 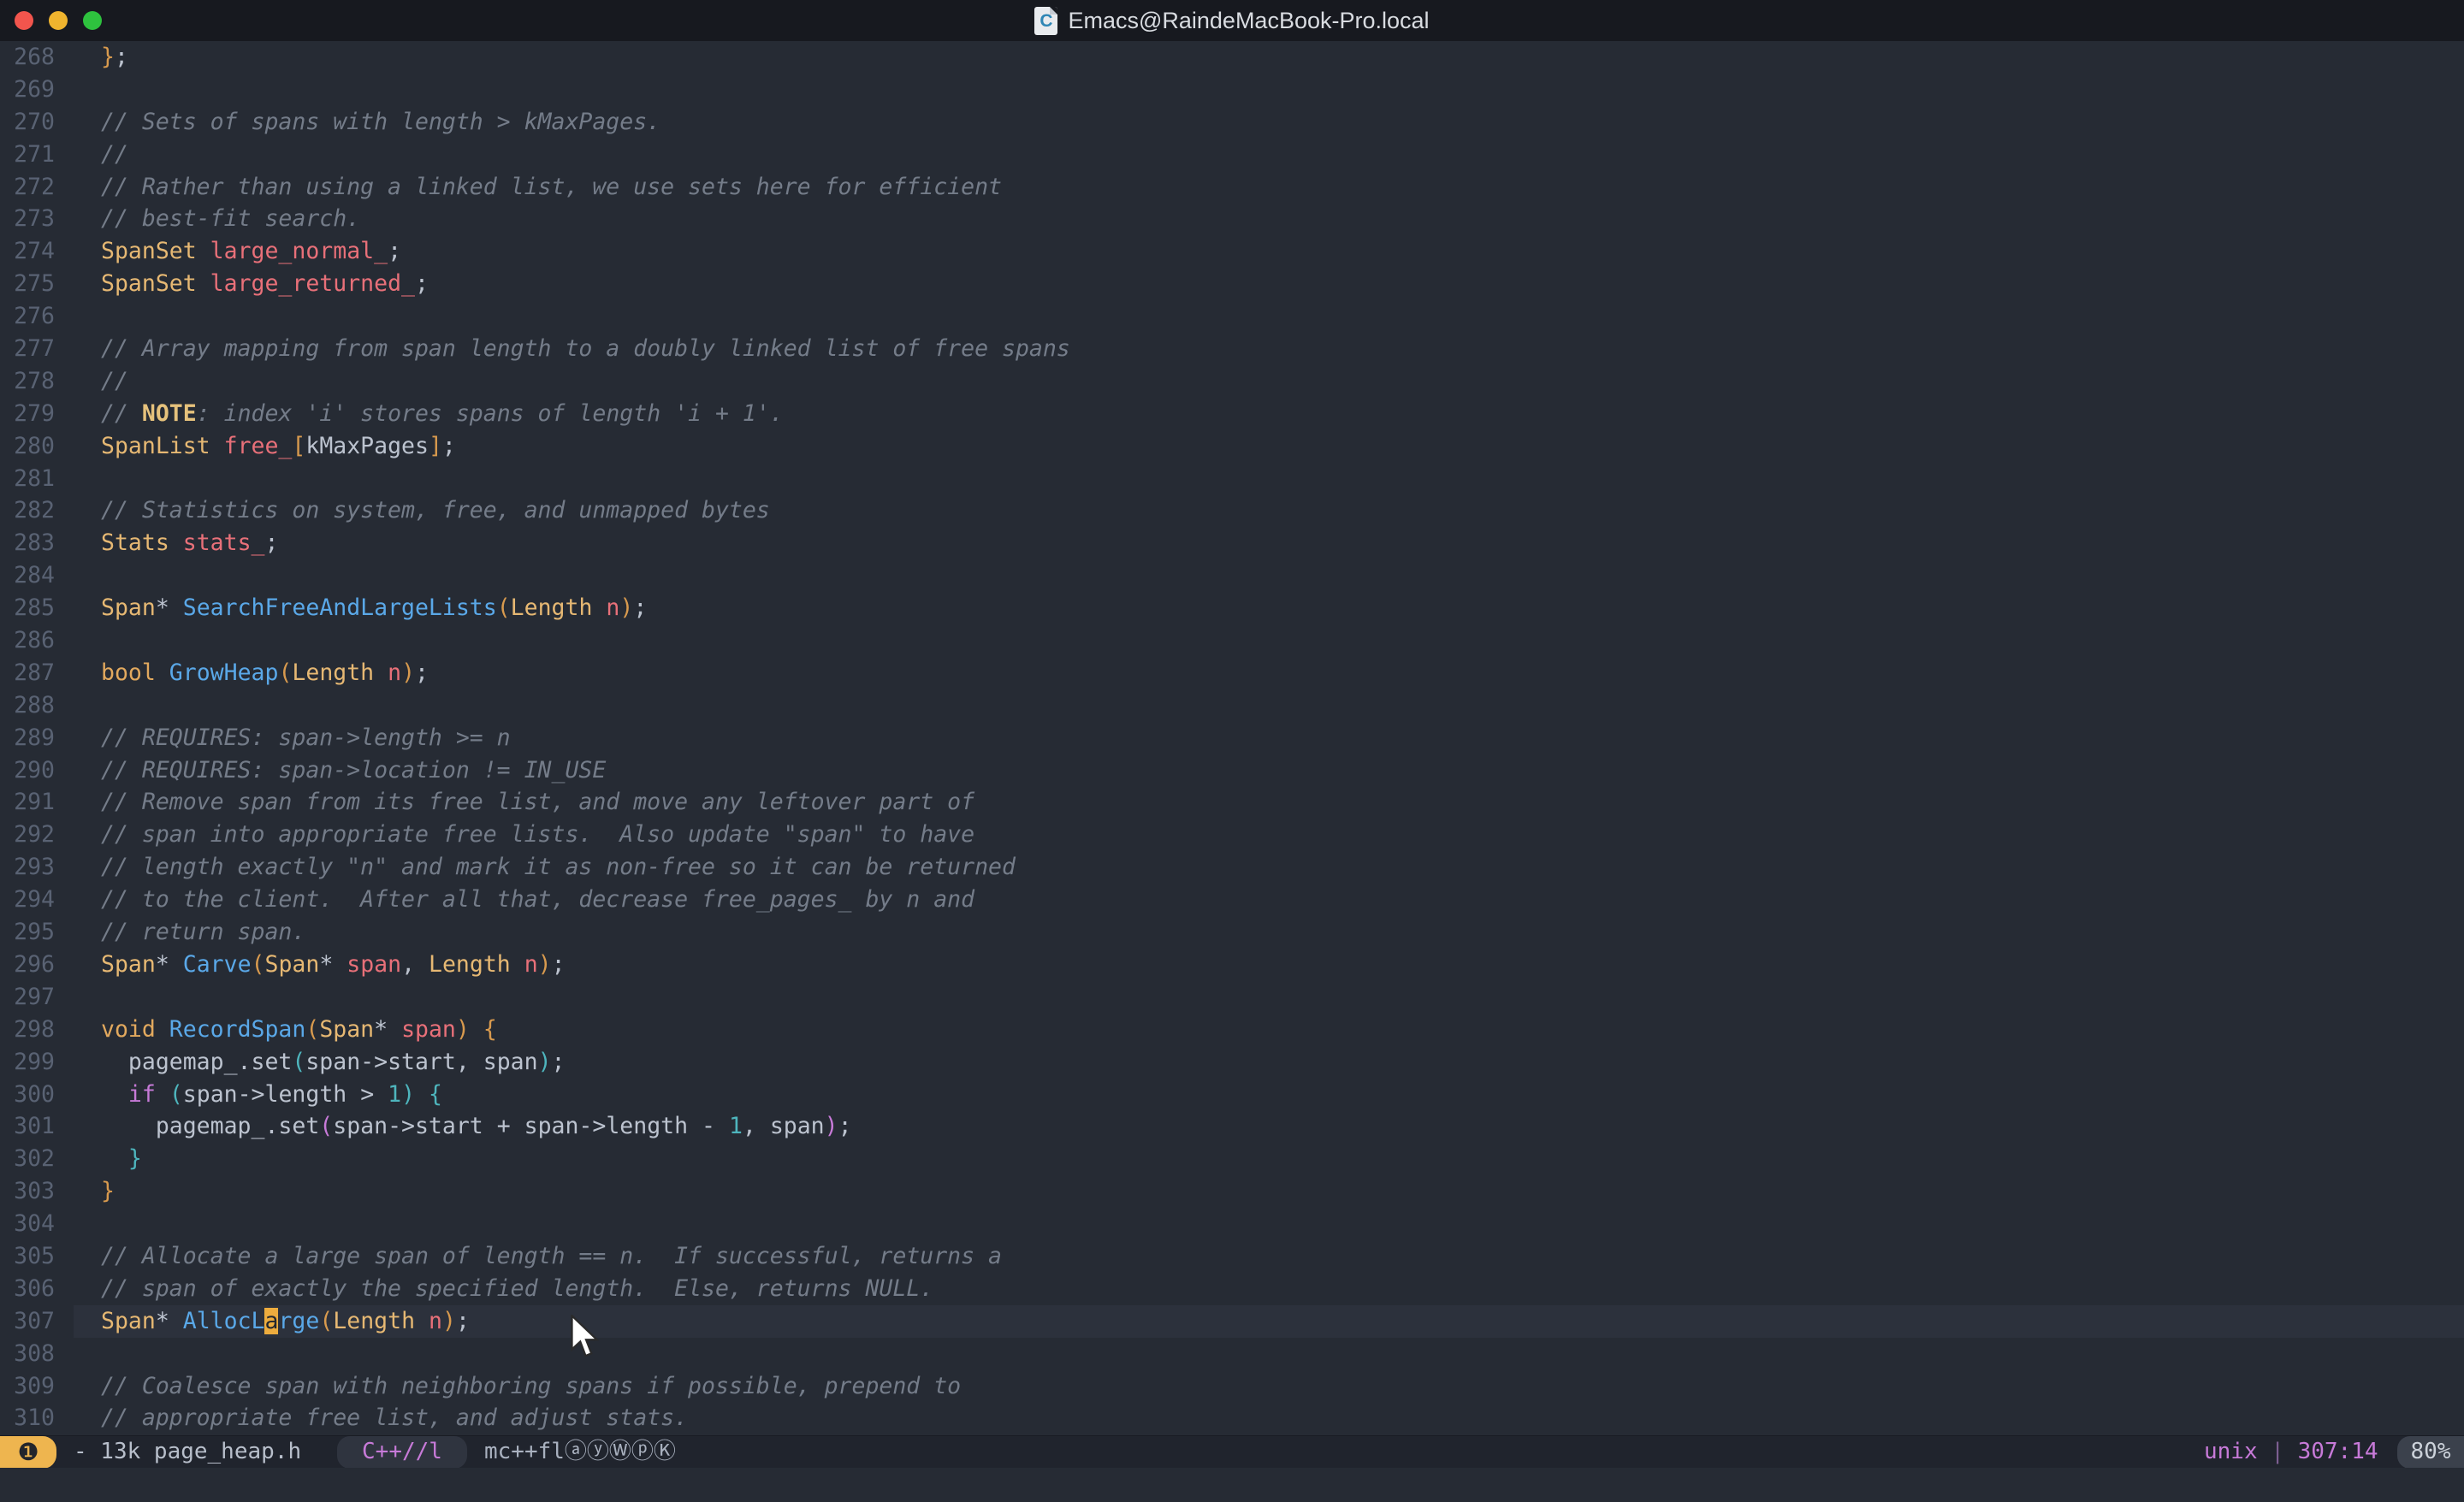 What do you see at coordinates (34, 1224) in the screenshot?
I see `line-number: 304` at bounding box center [34, 1224].